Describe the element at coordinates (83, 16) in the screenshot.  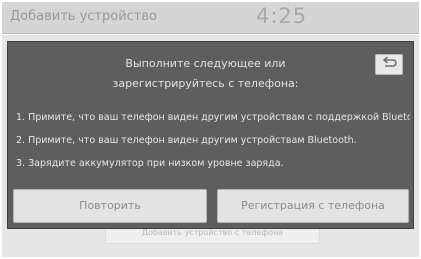
I see `page-title: Добавить устройство` at that location.